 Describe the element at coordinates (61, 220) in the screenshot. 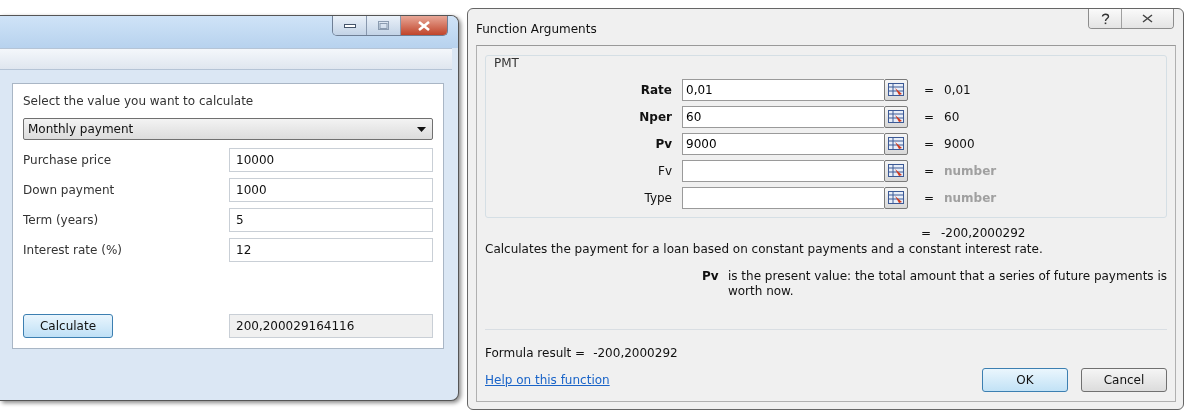

I see `field-label: Term (years)` at that location.